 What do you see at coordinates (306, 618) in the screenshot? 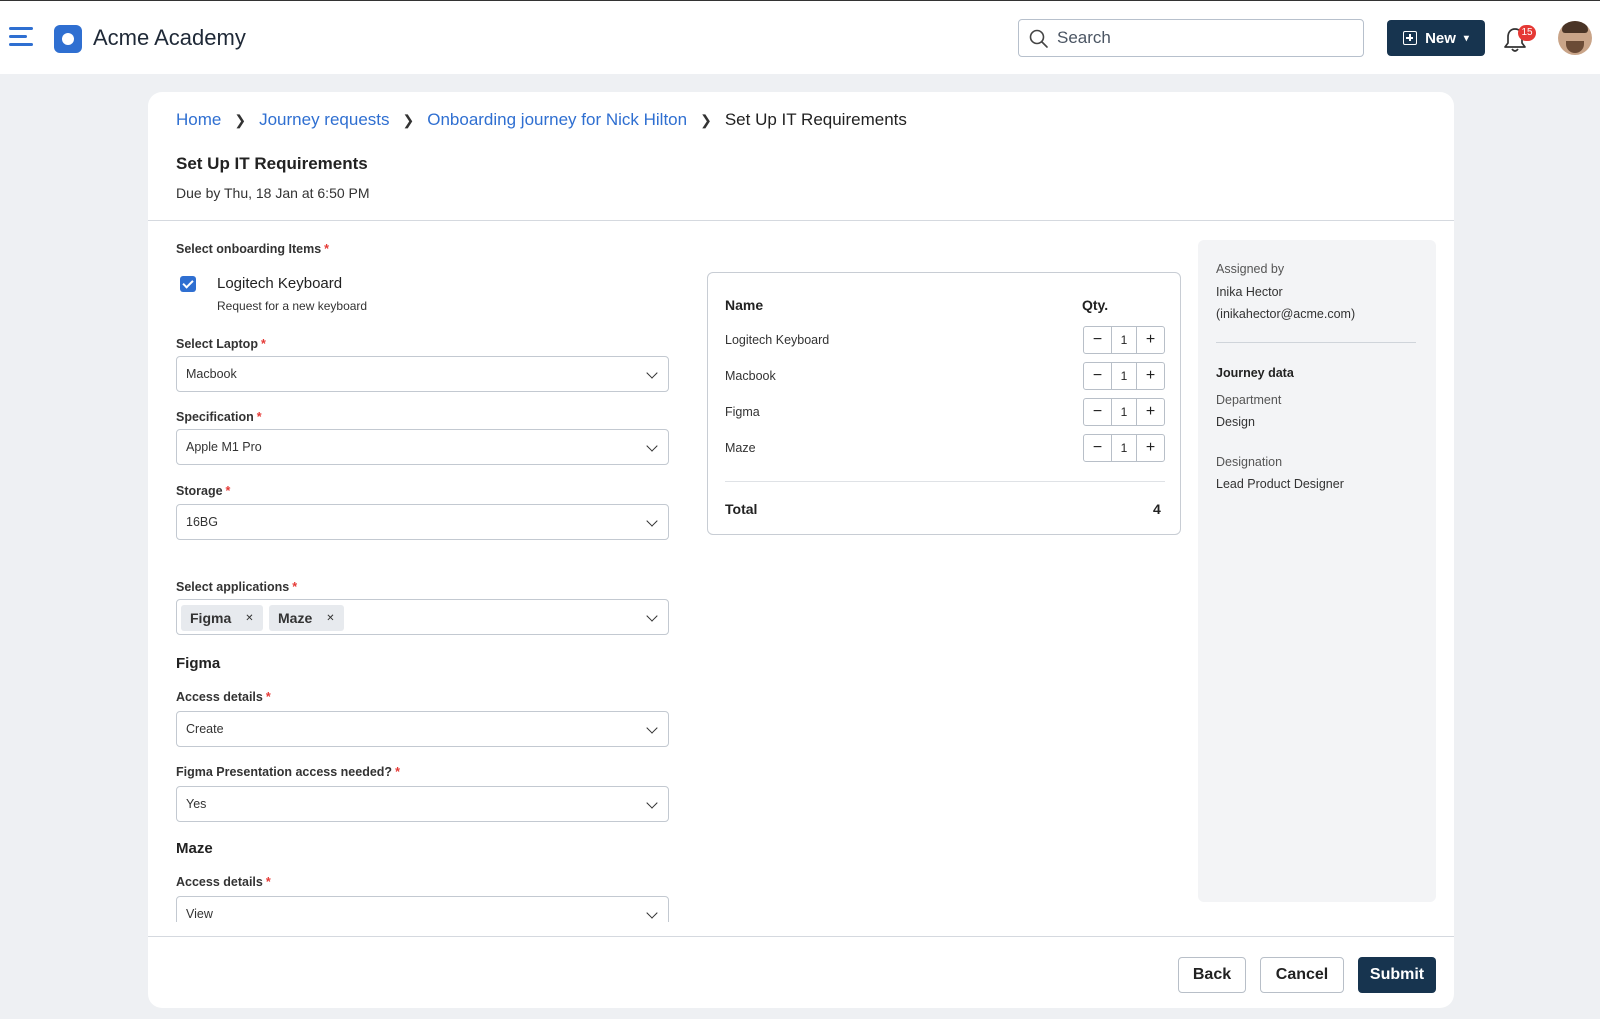
I see `chip-maze: Maze ✕` at bounding box center [306, 618].